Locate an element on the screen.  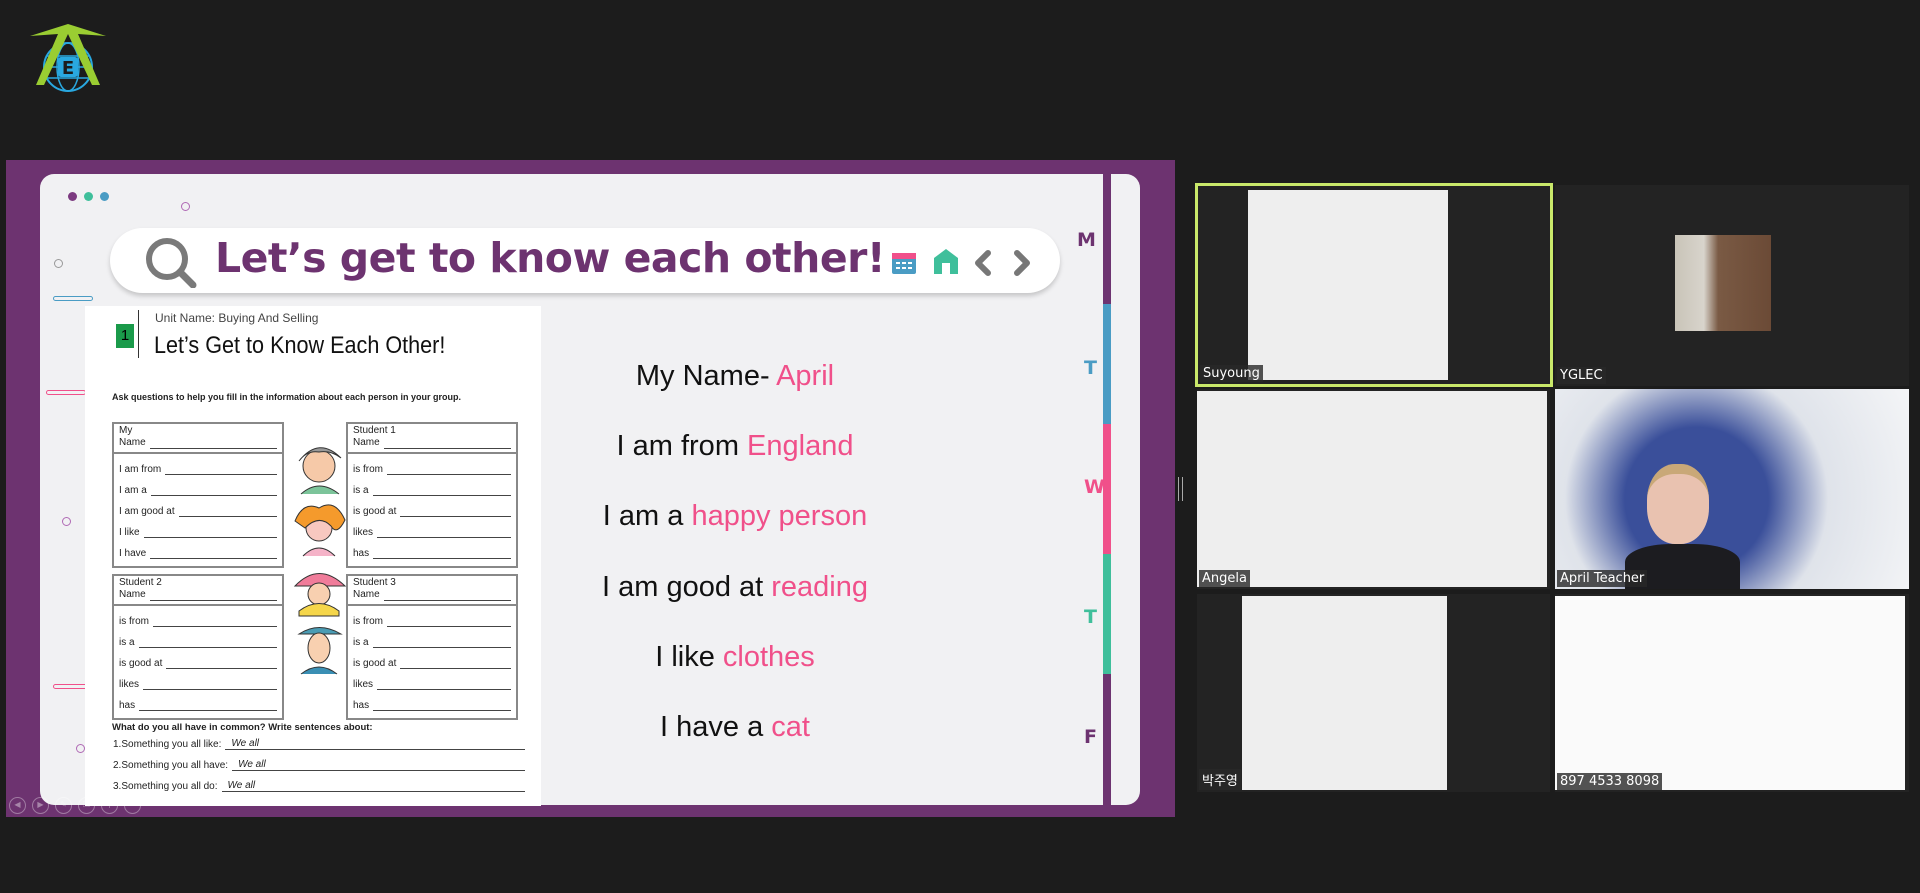
unit-name: Unit Name: Buying And Selling is located at coordinates (237, 318).